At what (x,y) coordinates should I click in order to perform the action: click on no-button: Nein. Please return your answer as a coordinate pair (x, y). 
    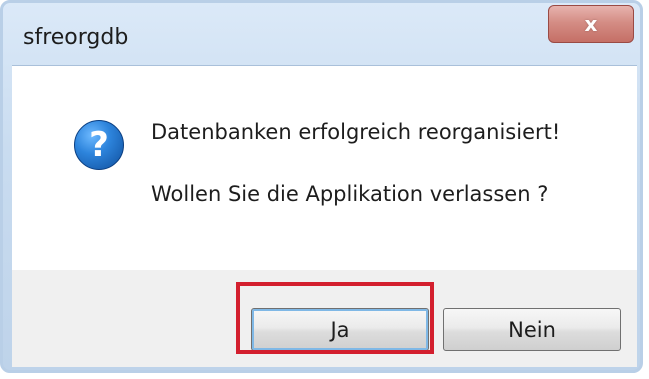
    Looking at the image, I should click on (532, 329).